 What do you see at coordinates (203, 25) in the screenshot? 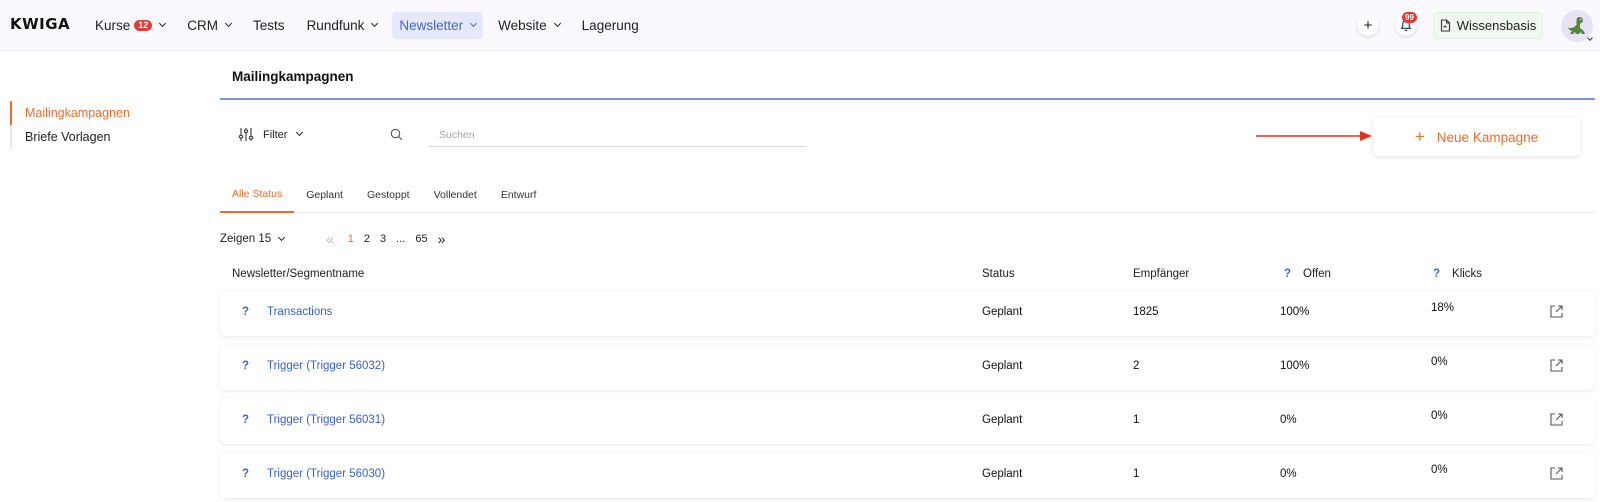
I see `nav-item-label: CRM` at bounding box center [203, 25].